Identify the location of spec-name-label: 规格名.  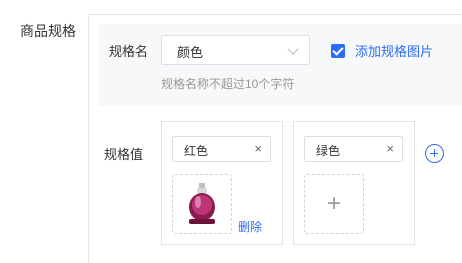
(129, 51).